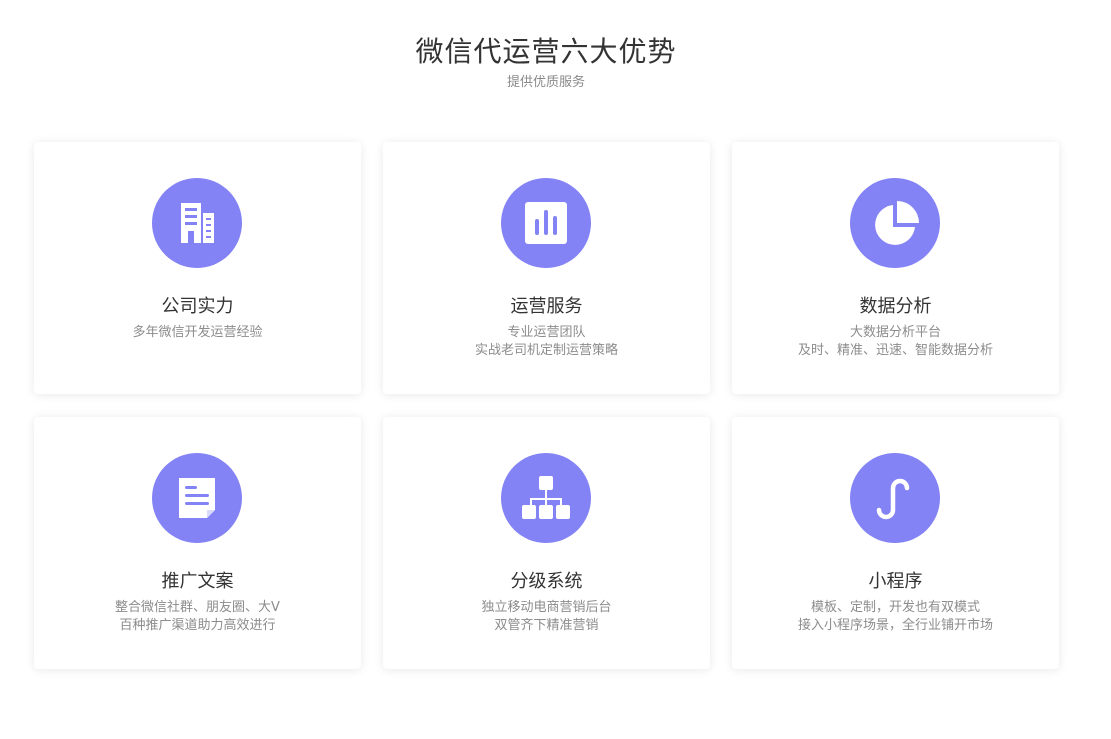  I want to click on card-description: 模板、定制，开发也有双模式 接入小程序场景，全行业铺开市场, so click(895, 617).